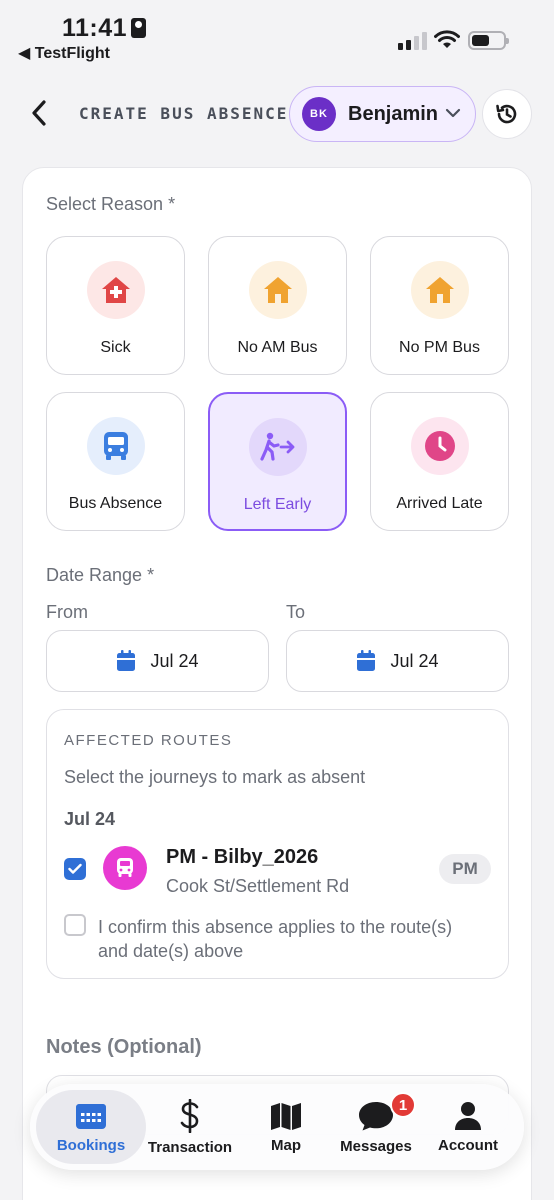 The height and width of the screenshot is (1200, 554). I want to click on reason-label: No AM Bus, so click(277, 347).